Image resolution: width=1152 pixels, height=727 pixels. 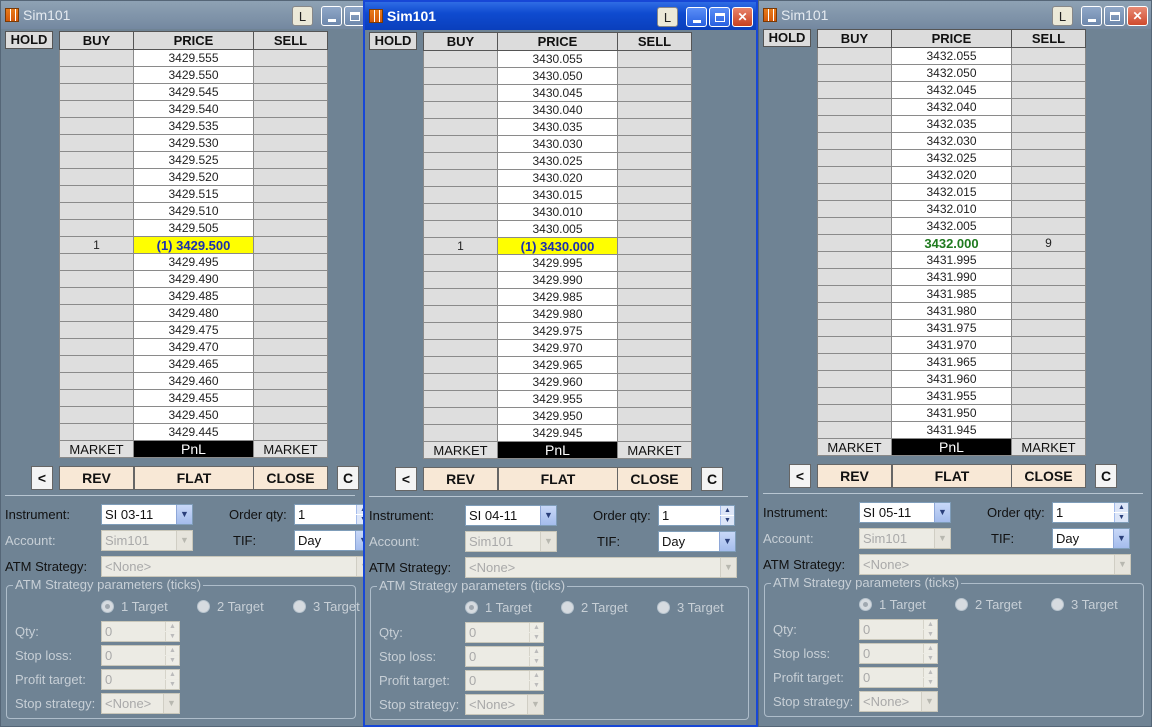 I want to click on reverse-button: REV, so click(x=460, y=479).